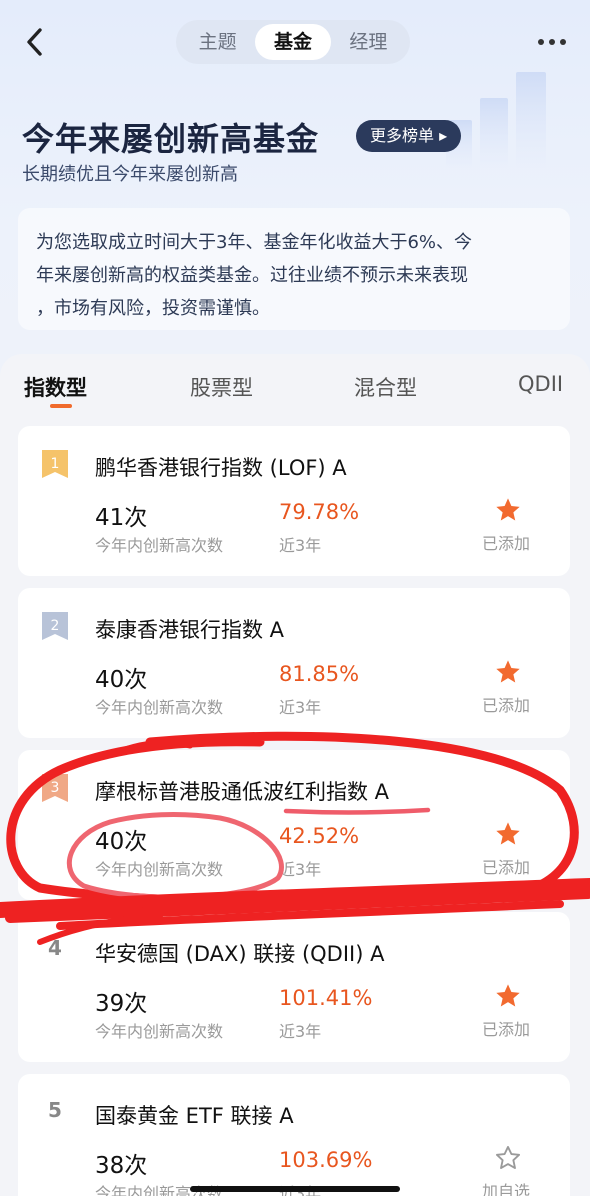  What do you see at coordinates (190, 630) in the screenshot?
I see `fund-name: 泰康香港银行指数 A` at bounding box center [190, 630].